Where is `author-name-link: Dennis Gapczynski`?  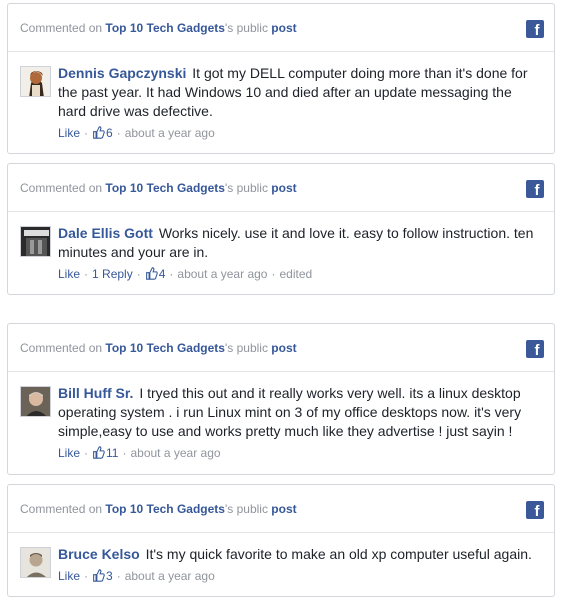 author-name-link: Dennis Gapczynski is located at coordinates (122, 73).